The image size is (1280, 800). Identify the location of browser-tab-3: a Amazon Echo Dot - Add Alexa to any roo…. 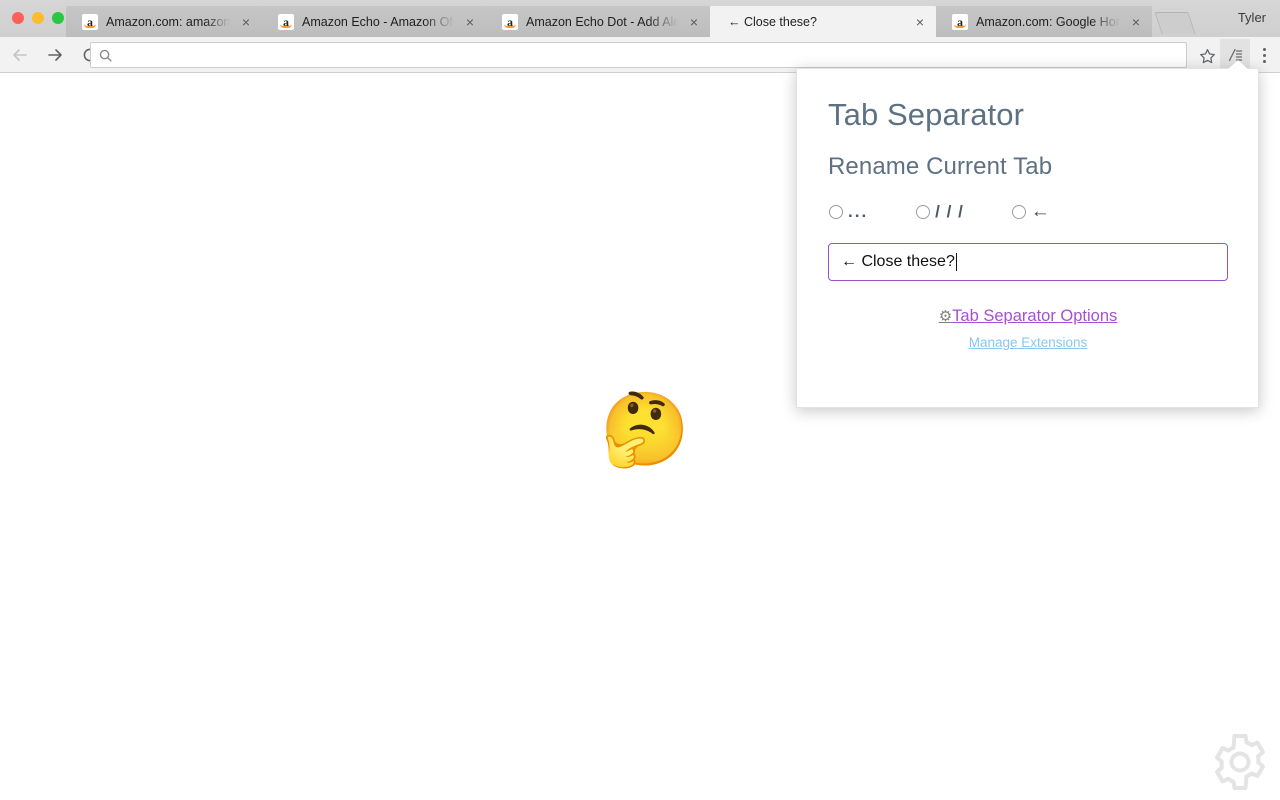
(598, 21).